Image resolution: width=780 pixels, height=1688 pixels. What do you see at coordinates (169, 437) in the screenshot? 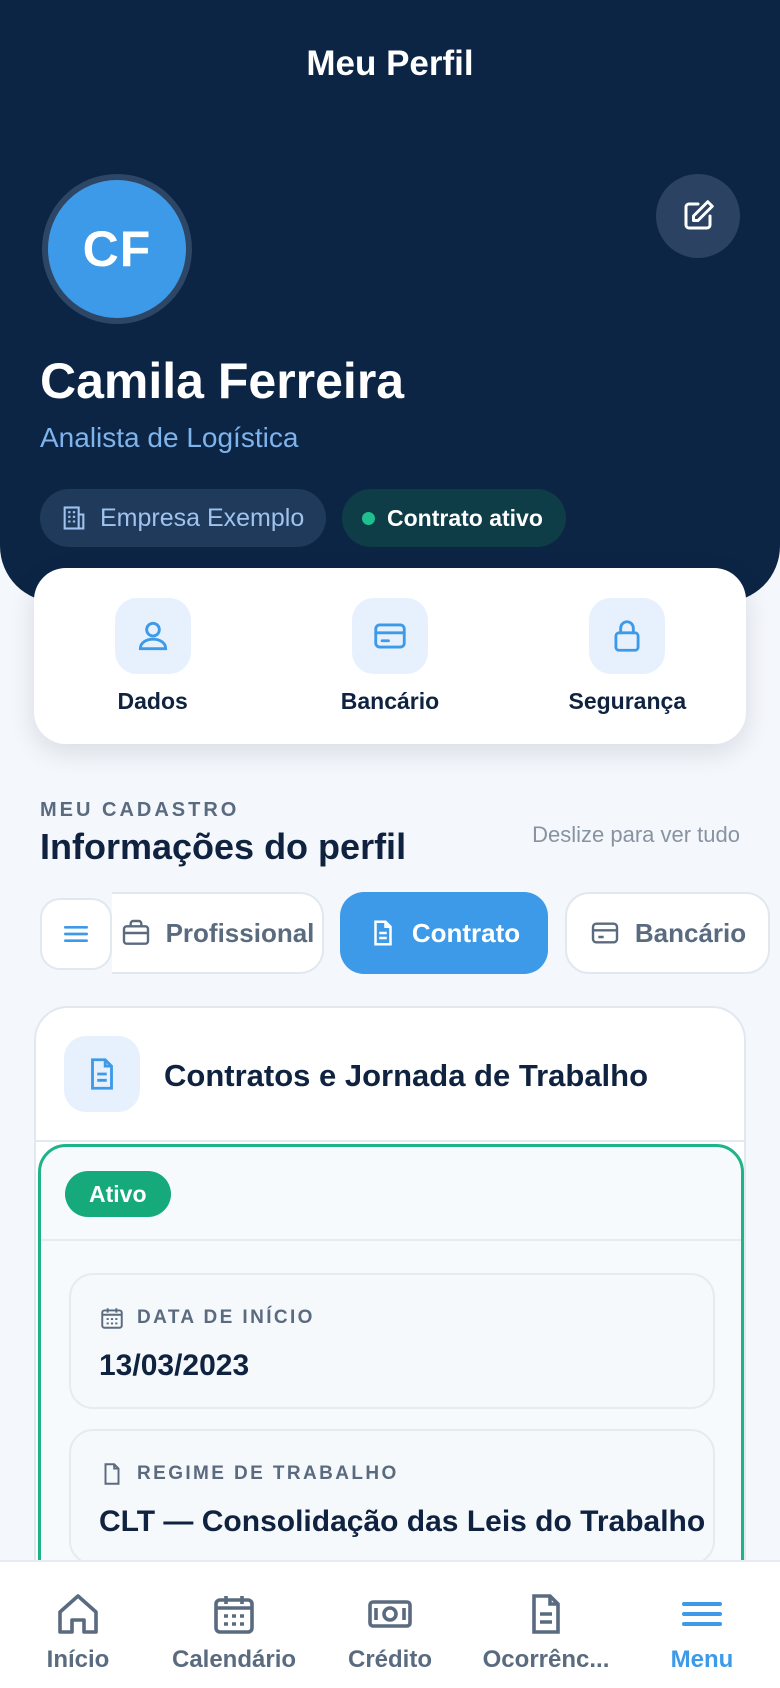
I see `profile-role: Analista de Logística` at bounding box center [169, 437].